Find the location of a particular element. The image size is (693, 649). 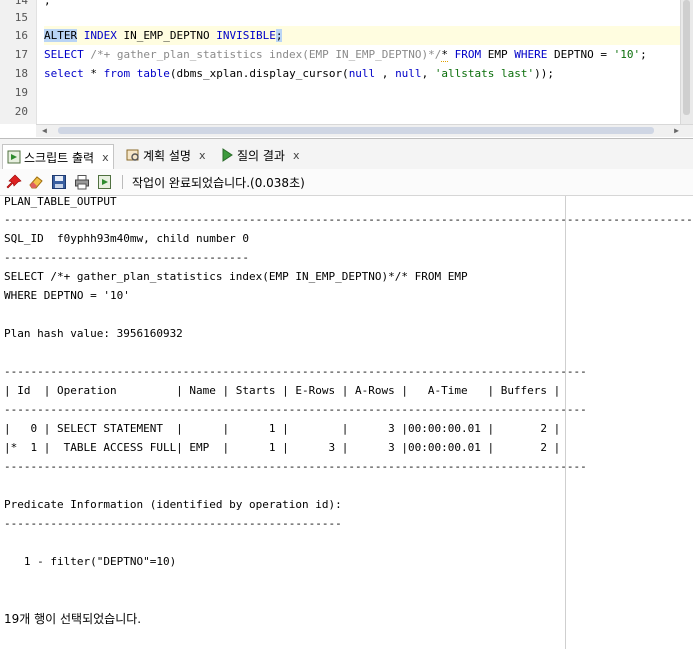

tab-label: 계획 설명 is located at coordinates (167, 155).